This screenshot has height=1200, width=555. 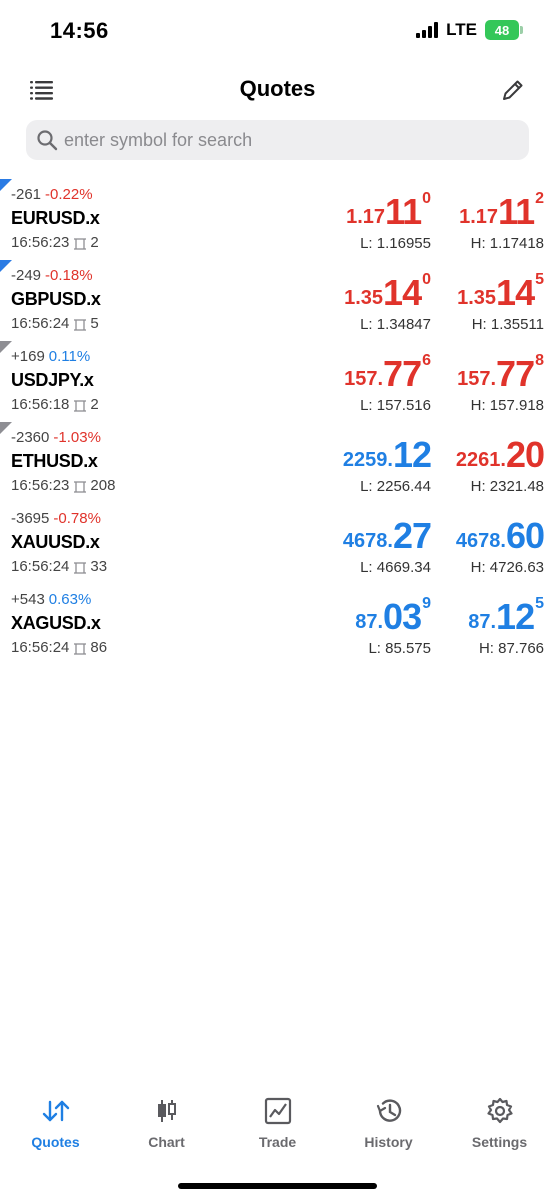 What do you see at coordinates (369, 622) in the screenshot?
I see `bid-price-prefix: 87.` at bounding box center [369, 622].